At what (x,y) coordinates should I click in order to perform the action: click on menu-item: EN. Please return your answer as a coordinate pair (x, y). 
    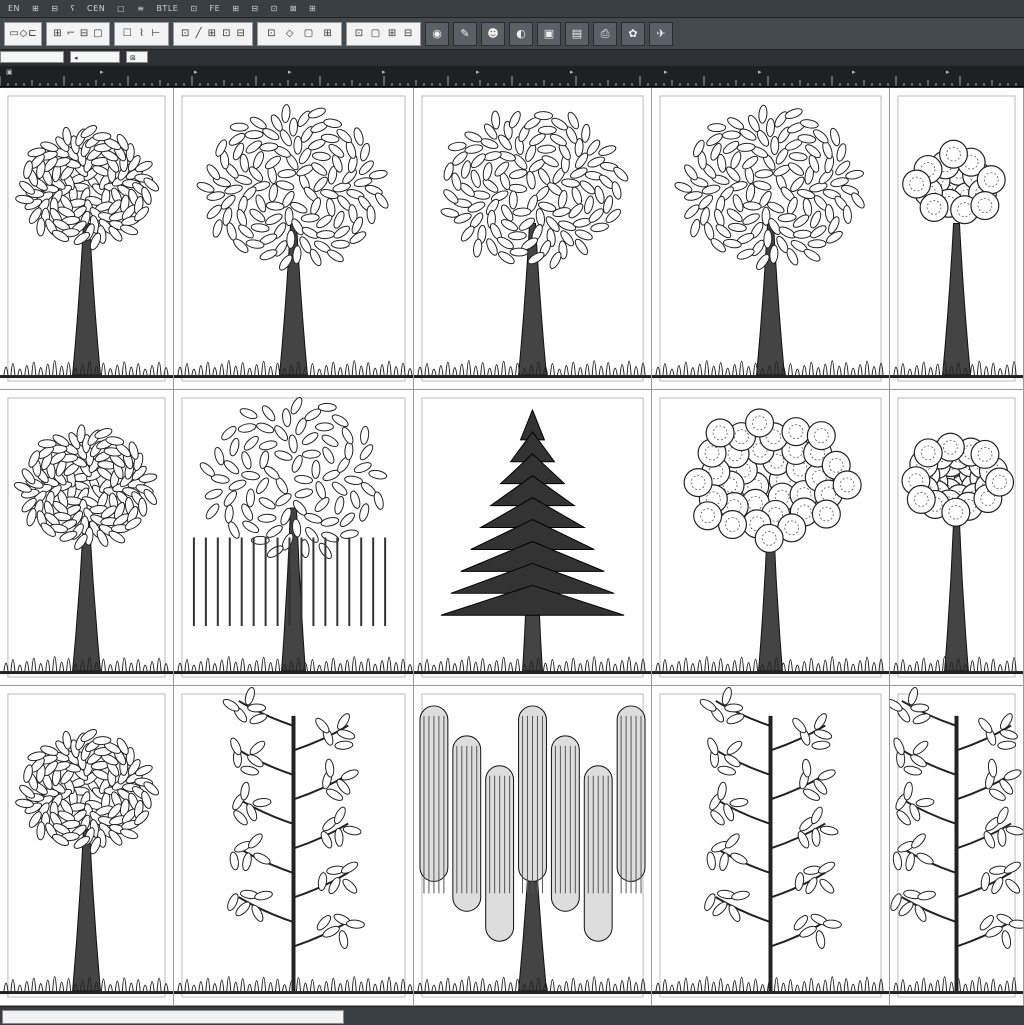
    Looking at the image, I should click on (14, 8).